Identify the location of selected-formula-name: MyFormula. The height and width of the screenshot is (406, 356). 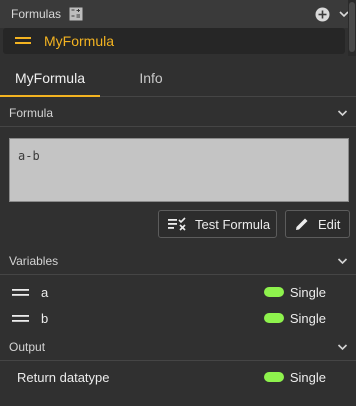
(79, 41).